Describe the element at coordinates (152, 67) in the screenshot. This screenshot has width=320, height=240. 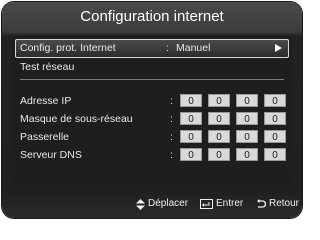
I see `network-test-row: Test réseau` at that location.